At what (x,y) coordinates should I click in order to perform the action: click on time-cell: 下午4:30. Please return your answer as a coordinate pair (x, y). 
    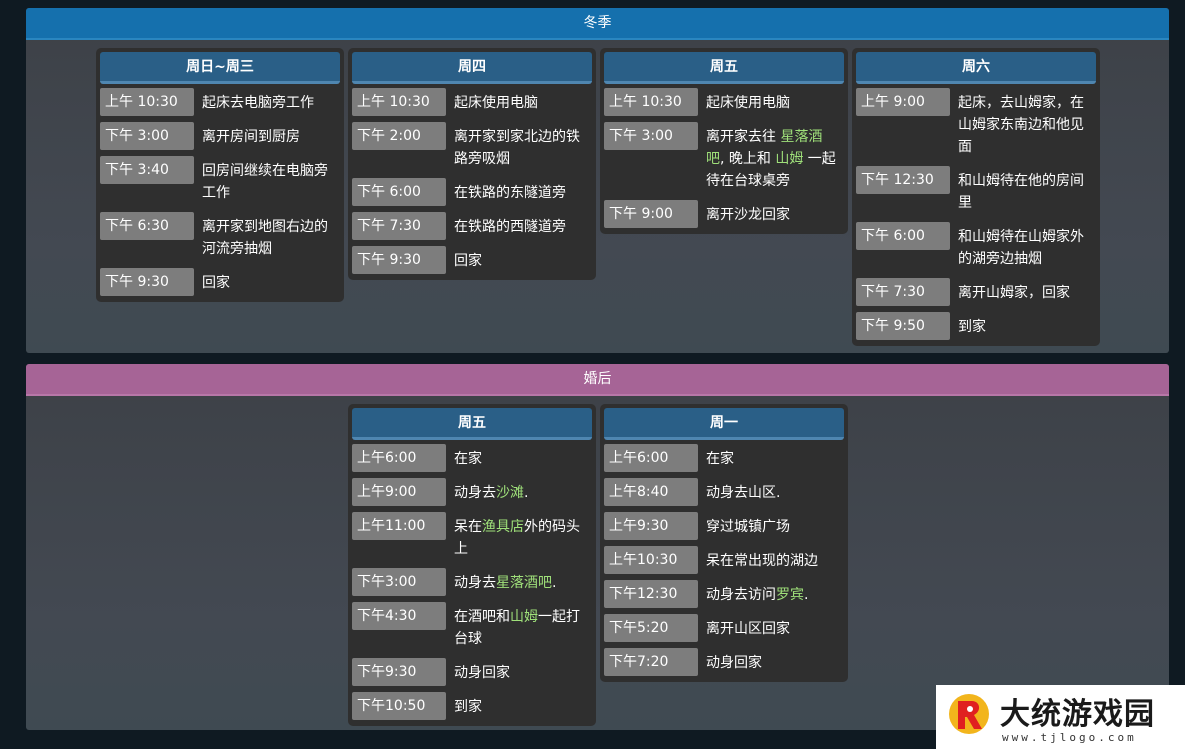
    Looking at the image, I should click on (399, 616).